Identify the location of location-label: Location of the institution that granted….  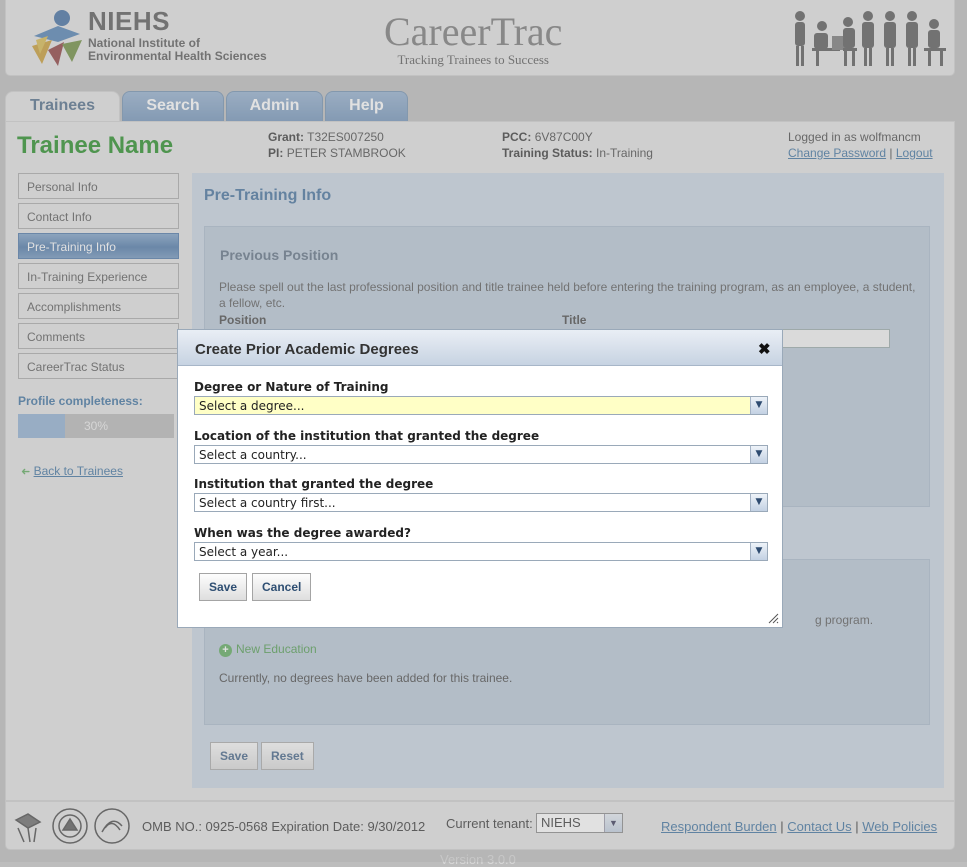
(367, 436).